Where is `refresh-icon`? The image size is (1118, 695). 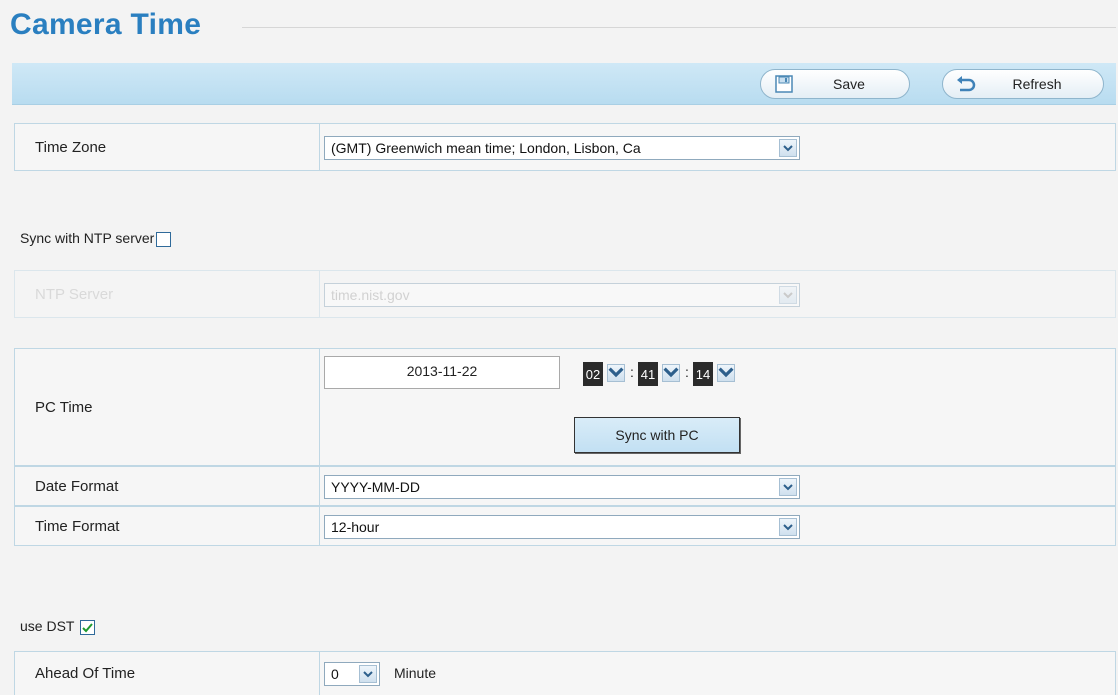
refresh-icon is located at coordinates (966, 84).